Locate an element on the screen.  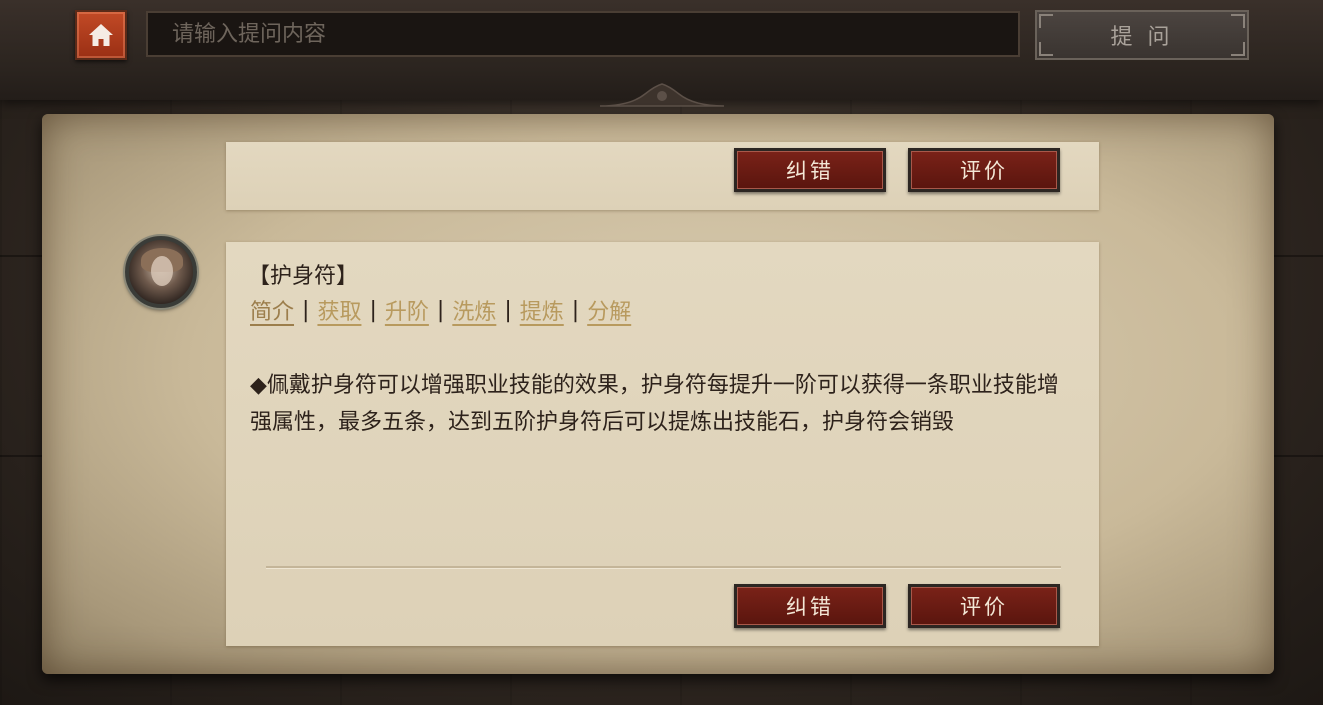
tab-refine-wash: 洗炼 is located at coordinates (474, 310).